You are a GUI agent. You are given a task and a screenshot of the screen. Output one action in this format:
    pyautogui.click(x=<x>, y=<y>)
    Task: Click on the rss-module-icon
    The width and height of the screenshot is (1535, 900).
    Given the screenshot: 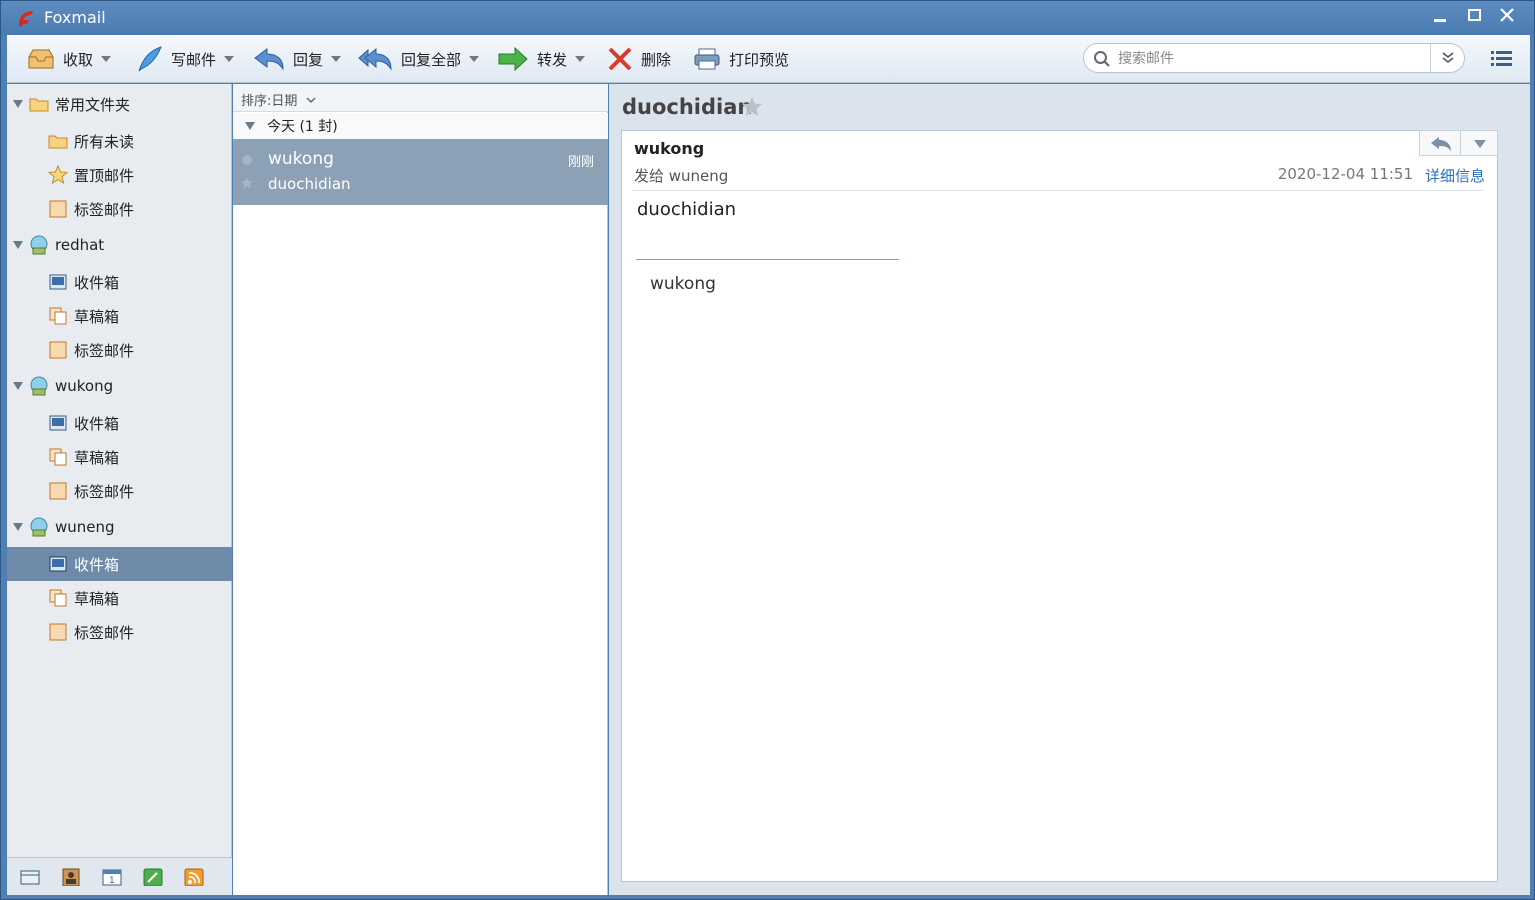 What is the action you would take?
    pyautogui.click(x=194, y=877)
    